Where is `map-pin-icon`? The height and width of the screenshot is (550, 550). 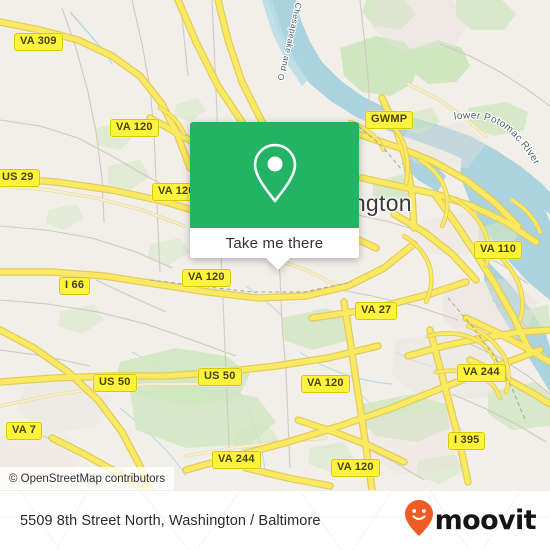
map-pin-icon is located at coordinates (275, 175).